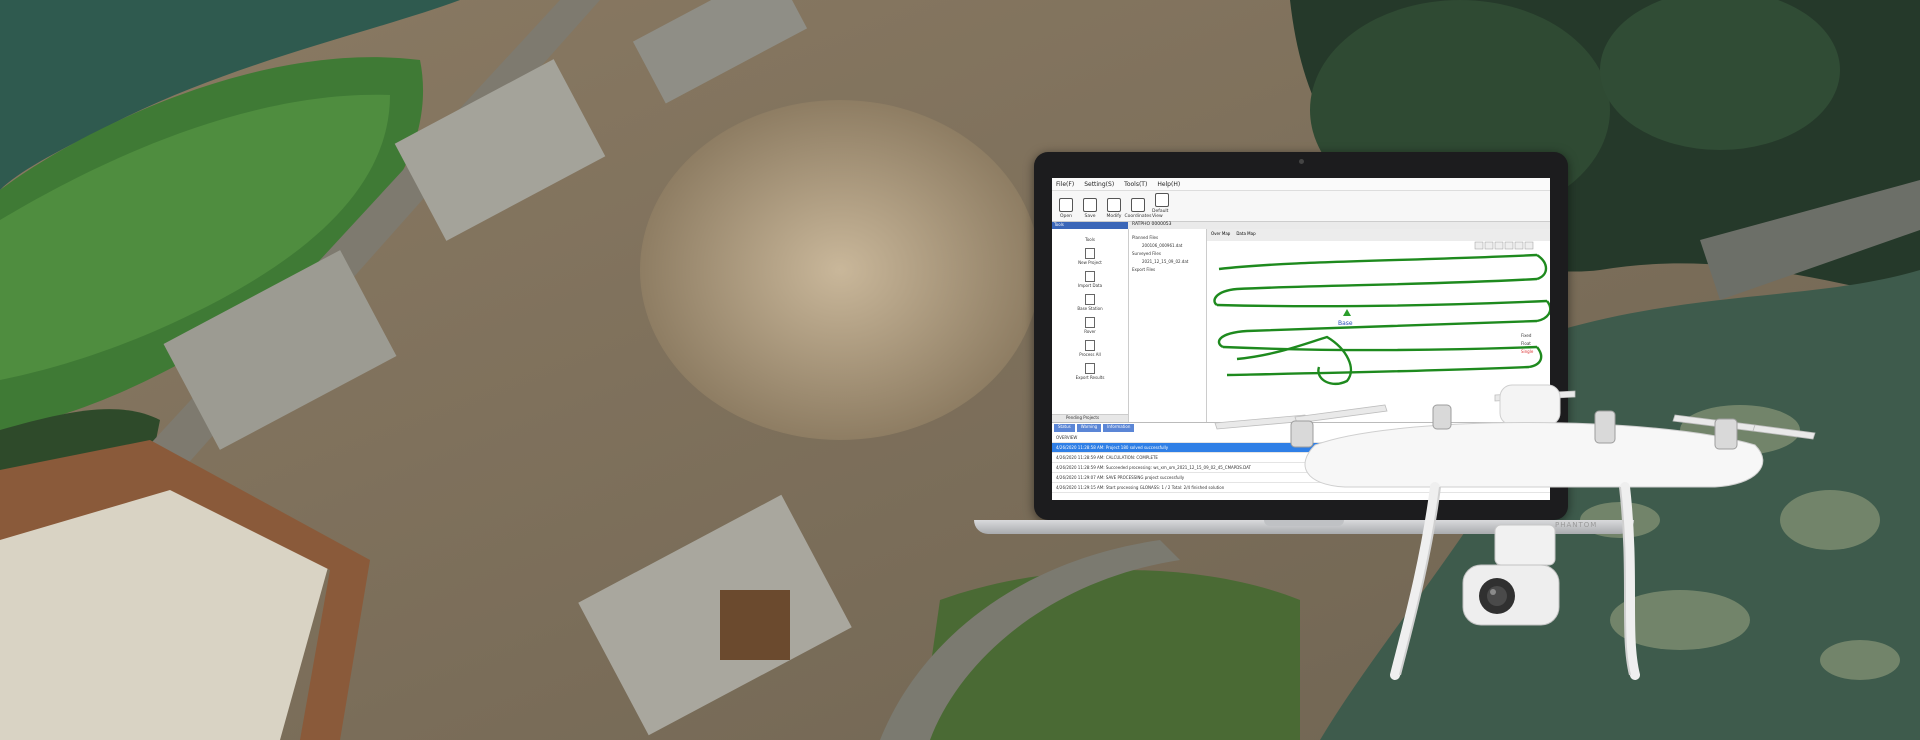 Image resolution: width=1920 pixels, height=740 pixels. Describe the element at coordinates (1301, 161) in the screenshot. I see `webcam-icon` at that location.